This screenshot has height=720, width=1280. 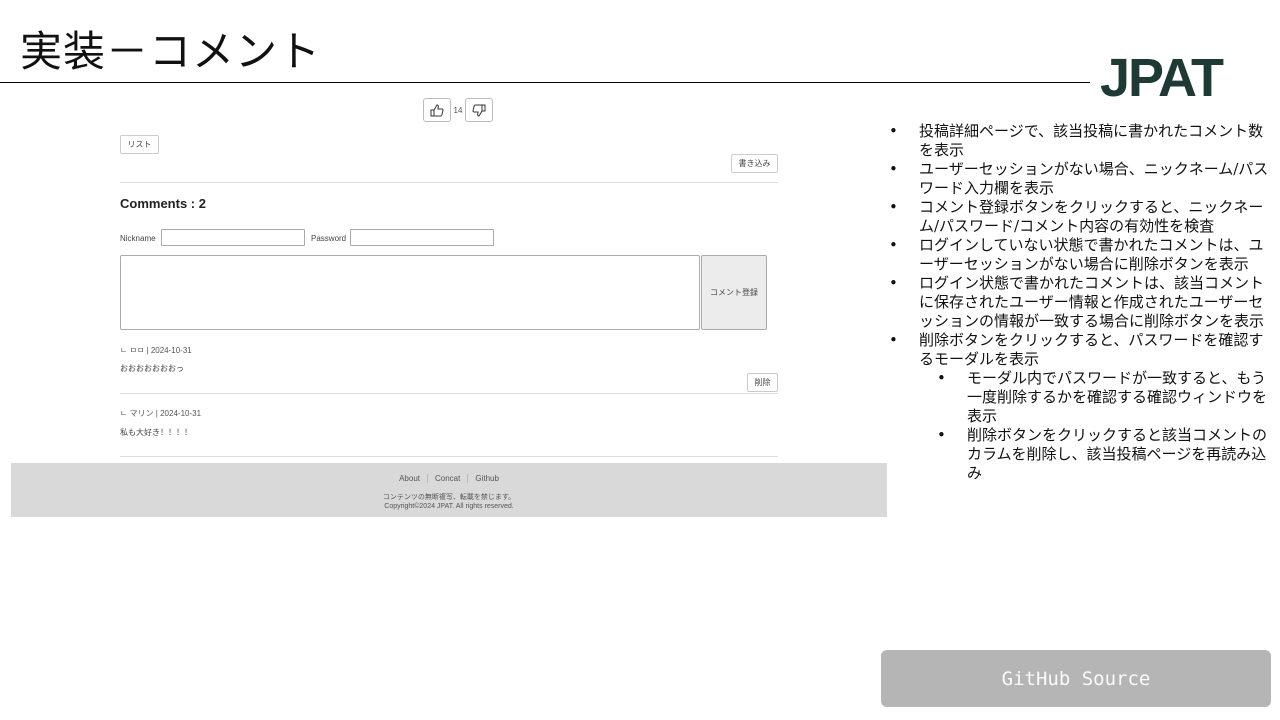 What do you see at coordinates (1081, 179) in the screenshot?
I see `note-item: ユーザーセッションがない場合、ニックネーム/パスワード入力欄を表示` at bounding box center [1081, 179].